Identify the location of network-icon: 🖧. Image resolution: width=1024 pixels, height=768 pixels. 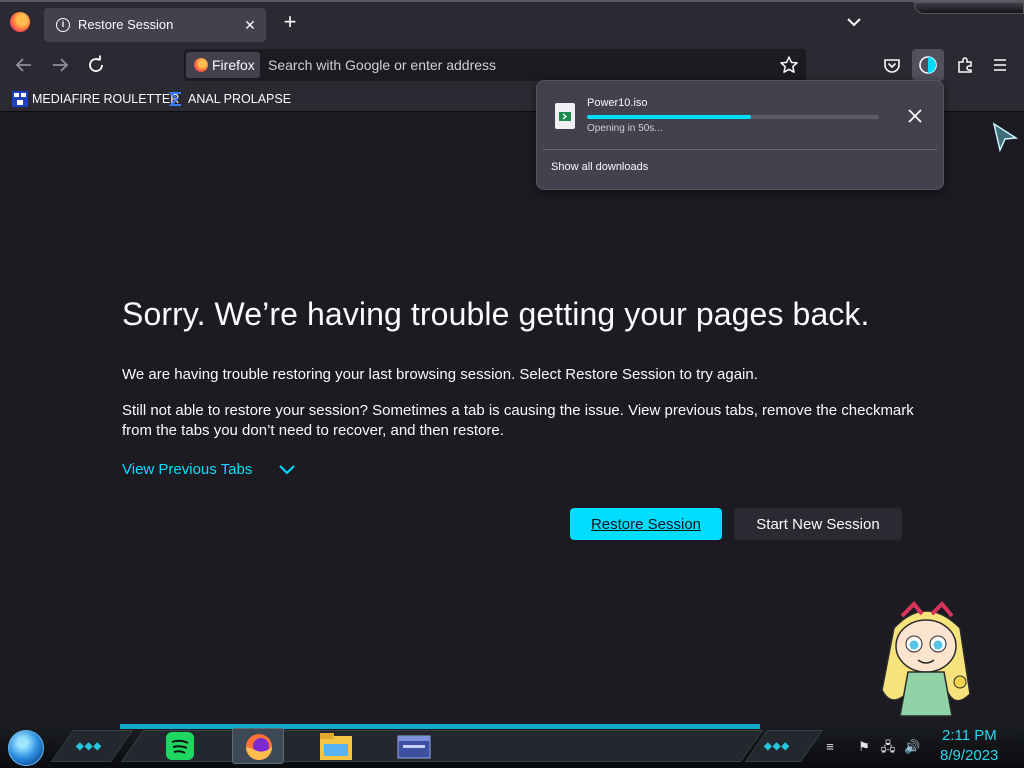
(888, 747).